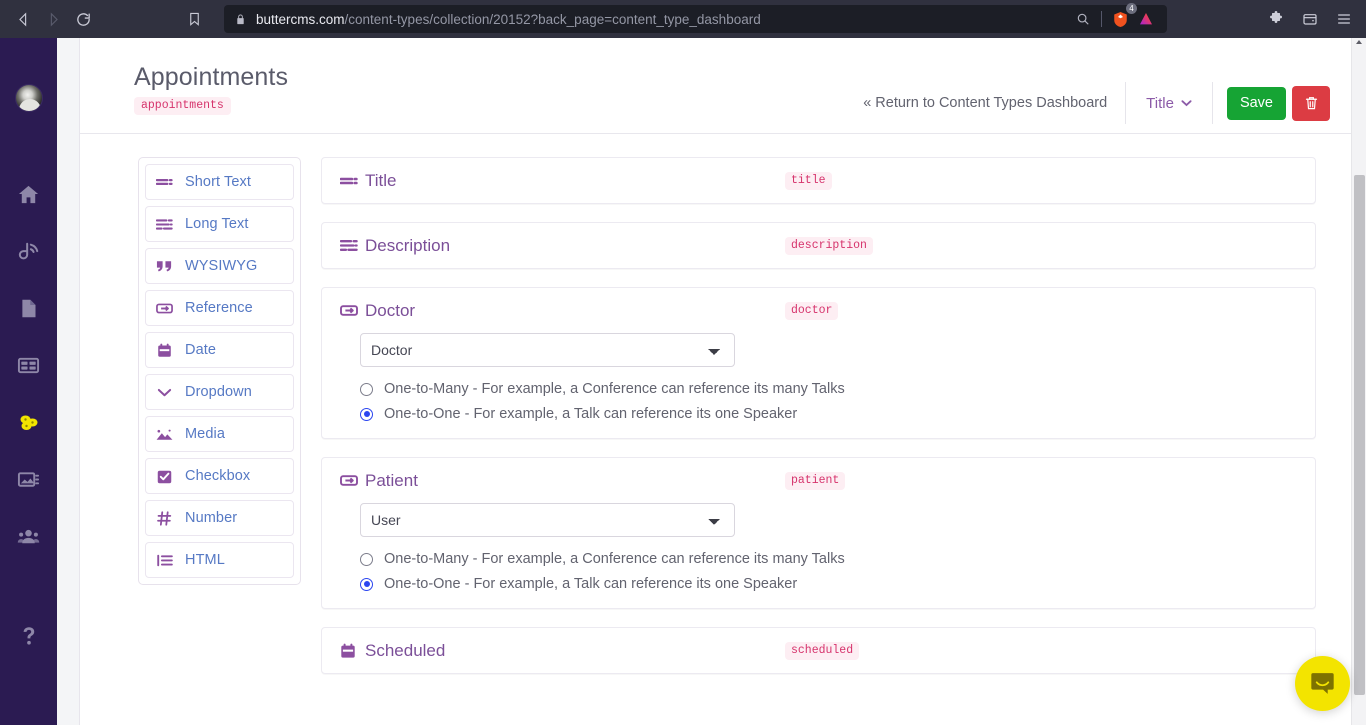 The image size is (1366, 725). I want to click on palette-item-reference: Reference, so click(219, 308).